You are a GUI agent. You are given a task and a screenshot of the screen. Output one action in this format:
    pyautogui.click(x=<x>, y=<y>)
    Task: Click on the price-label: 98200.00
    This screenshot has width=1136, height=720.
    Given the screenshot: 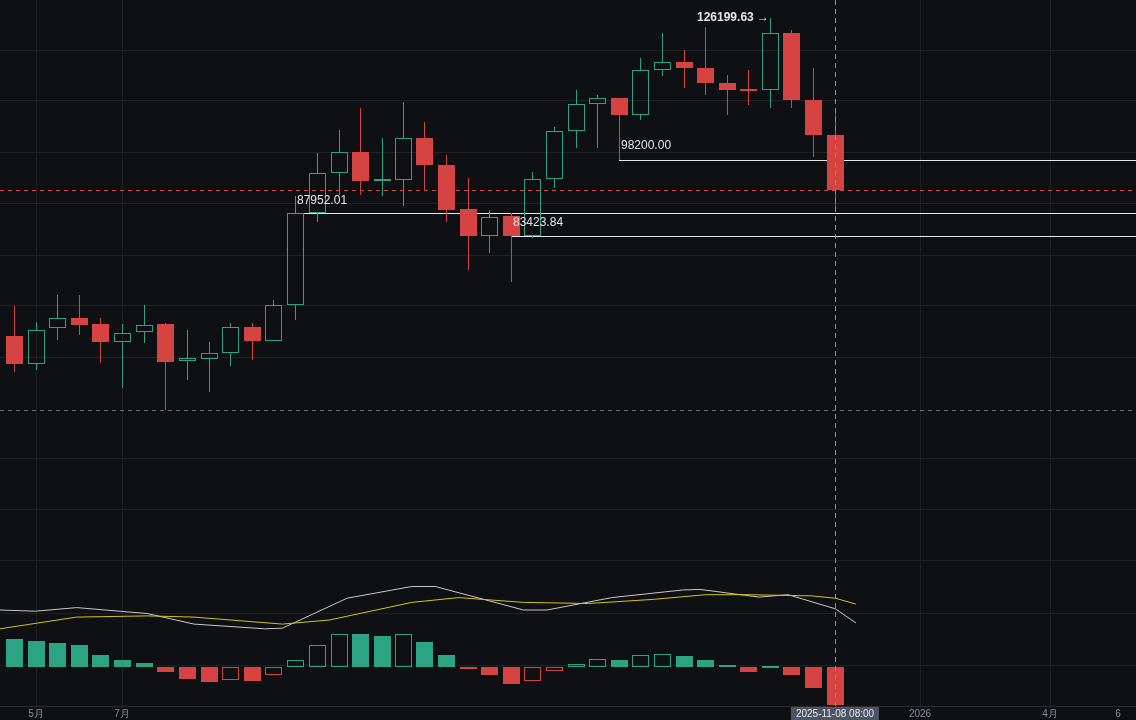 What is the action you would take?
    pyautogui.click(x=646, y=145)
    